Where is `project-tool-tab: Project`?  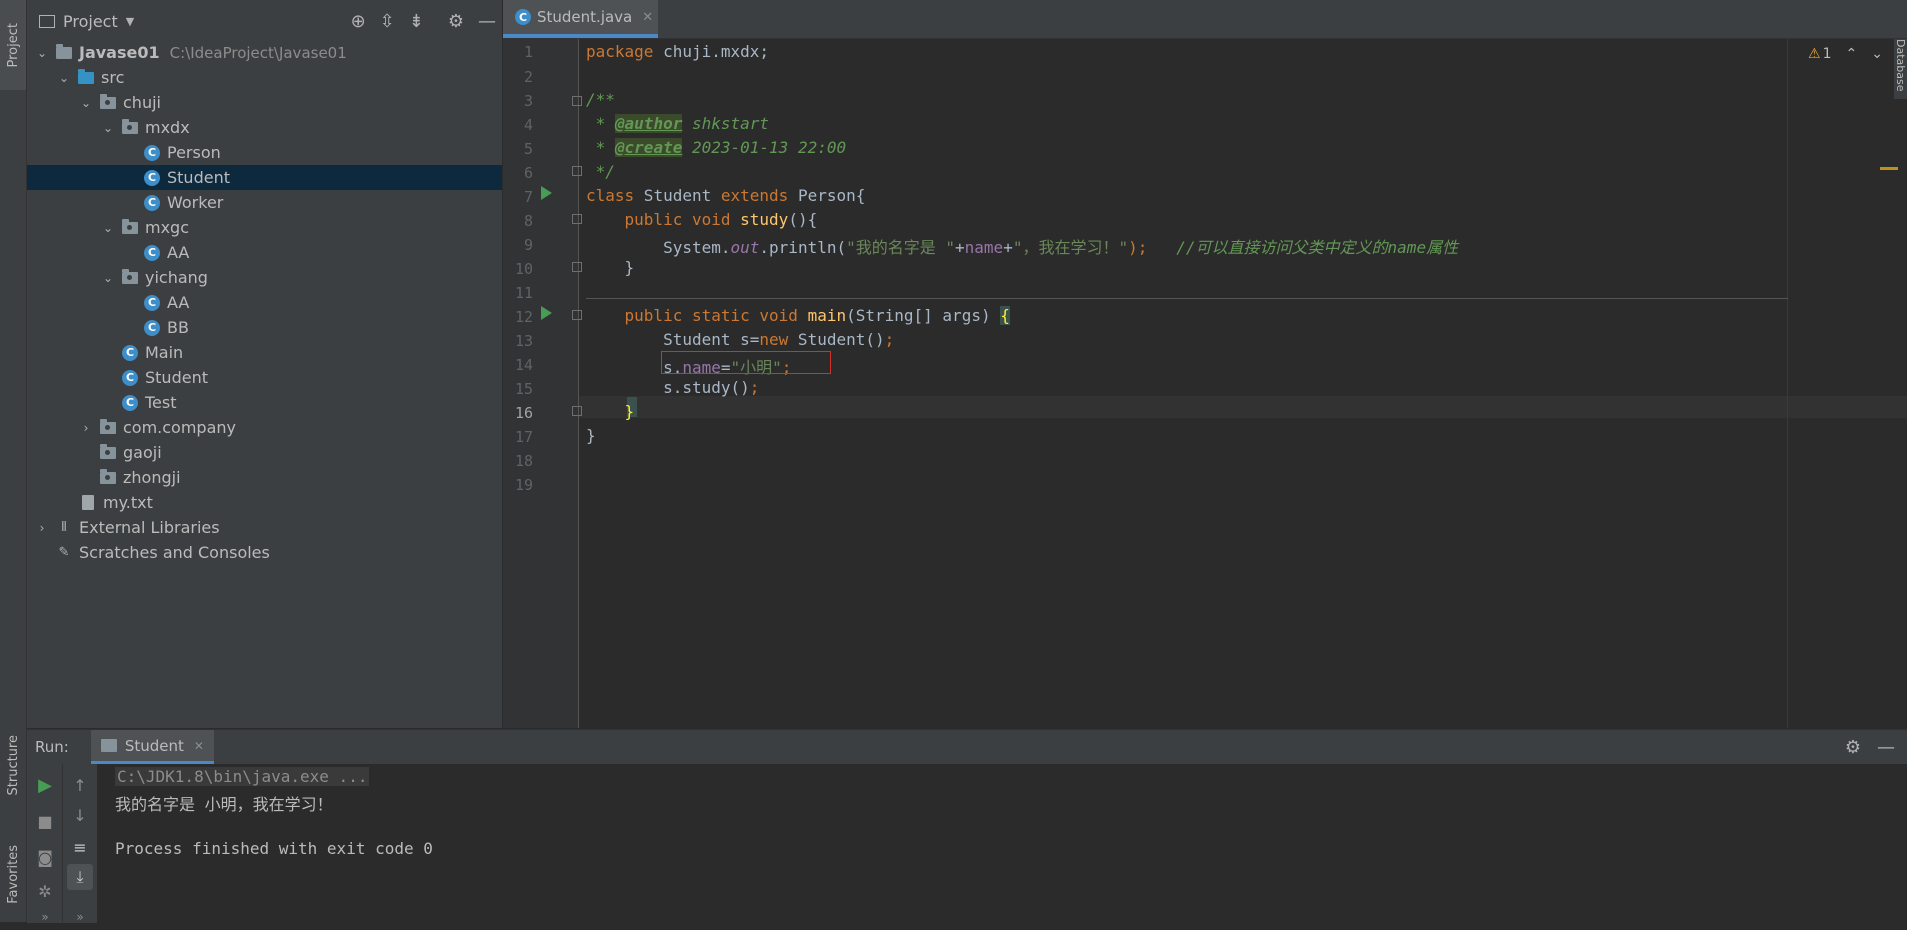
project-tool-tab: Project is located at coordinates (13, 45).